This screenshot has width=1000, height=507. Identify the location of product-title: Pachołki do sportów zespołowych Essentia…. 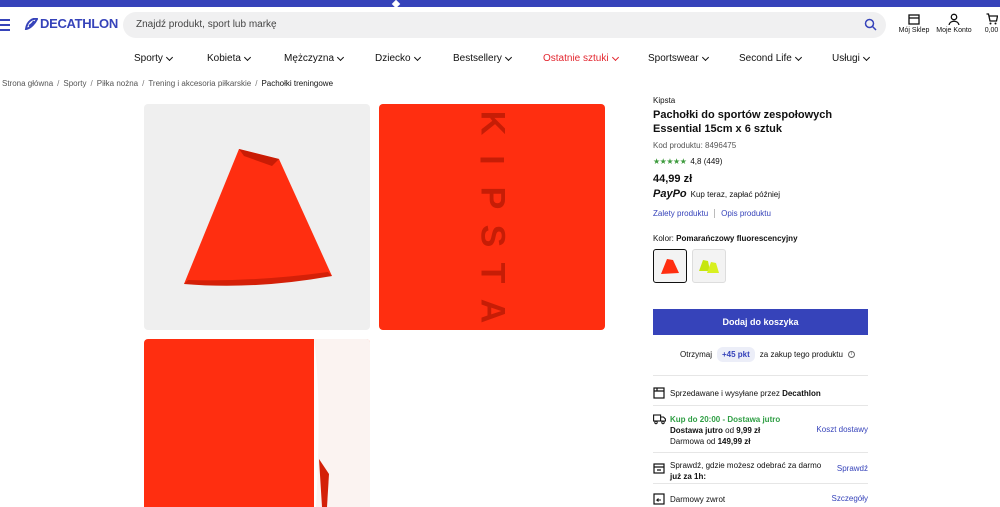
(743, 122).